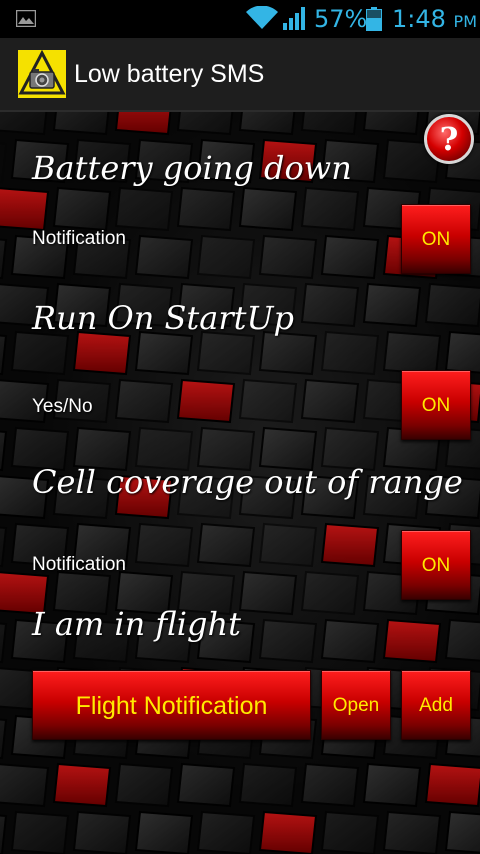 This screenshot has width=480, height=854. I want to click on battery-notification-toggle: ON, so click(436, 239).